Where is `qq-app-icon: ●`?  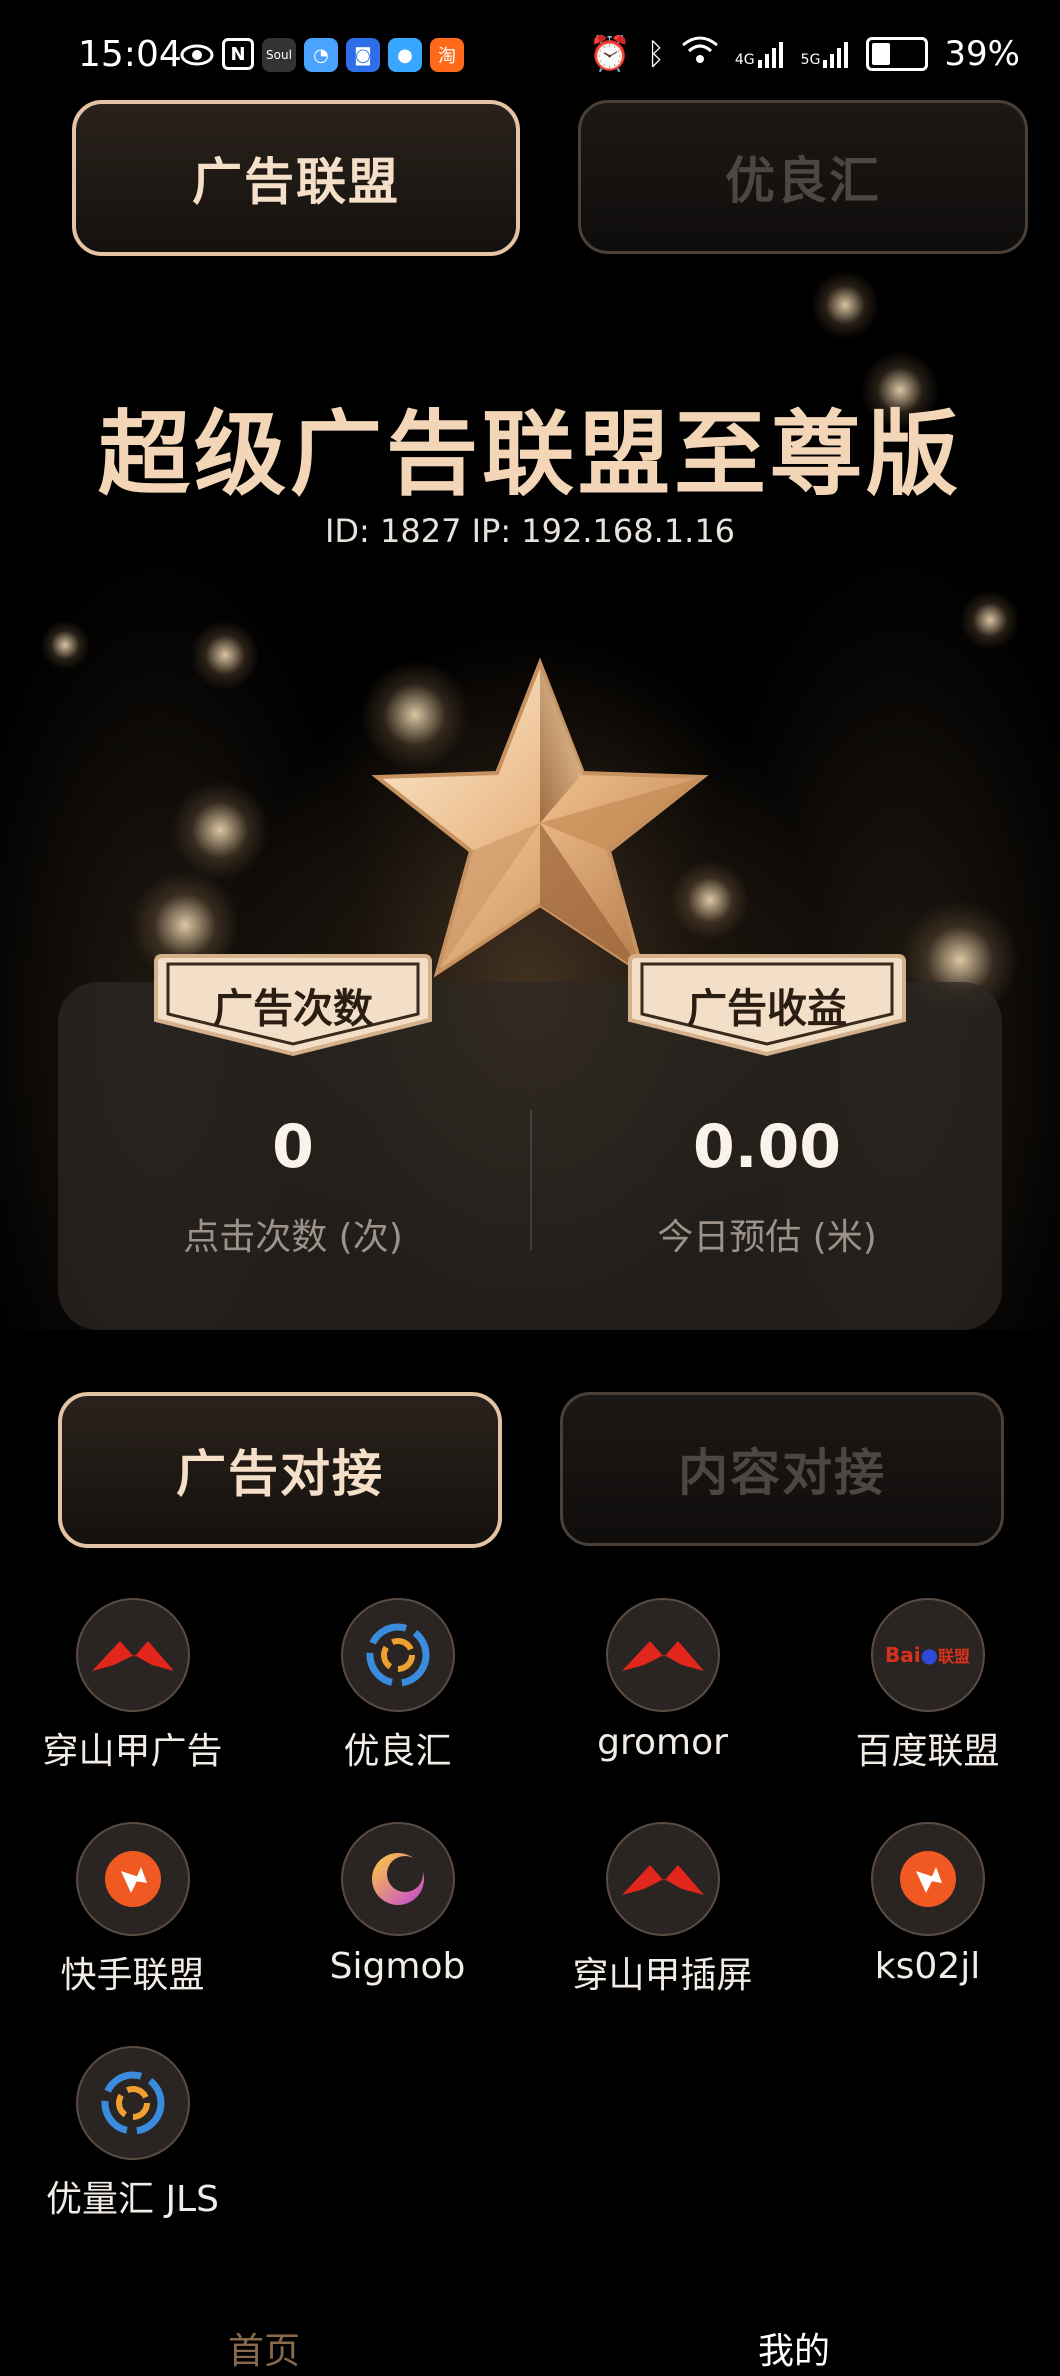 qq-app-icon: ● is located at coordinates (405, 55).